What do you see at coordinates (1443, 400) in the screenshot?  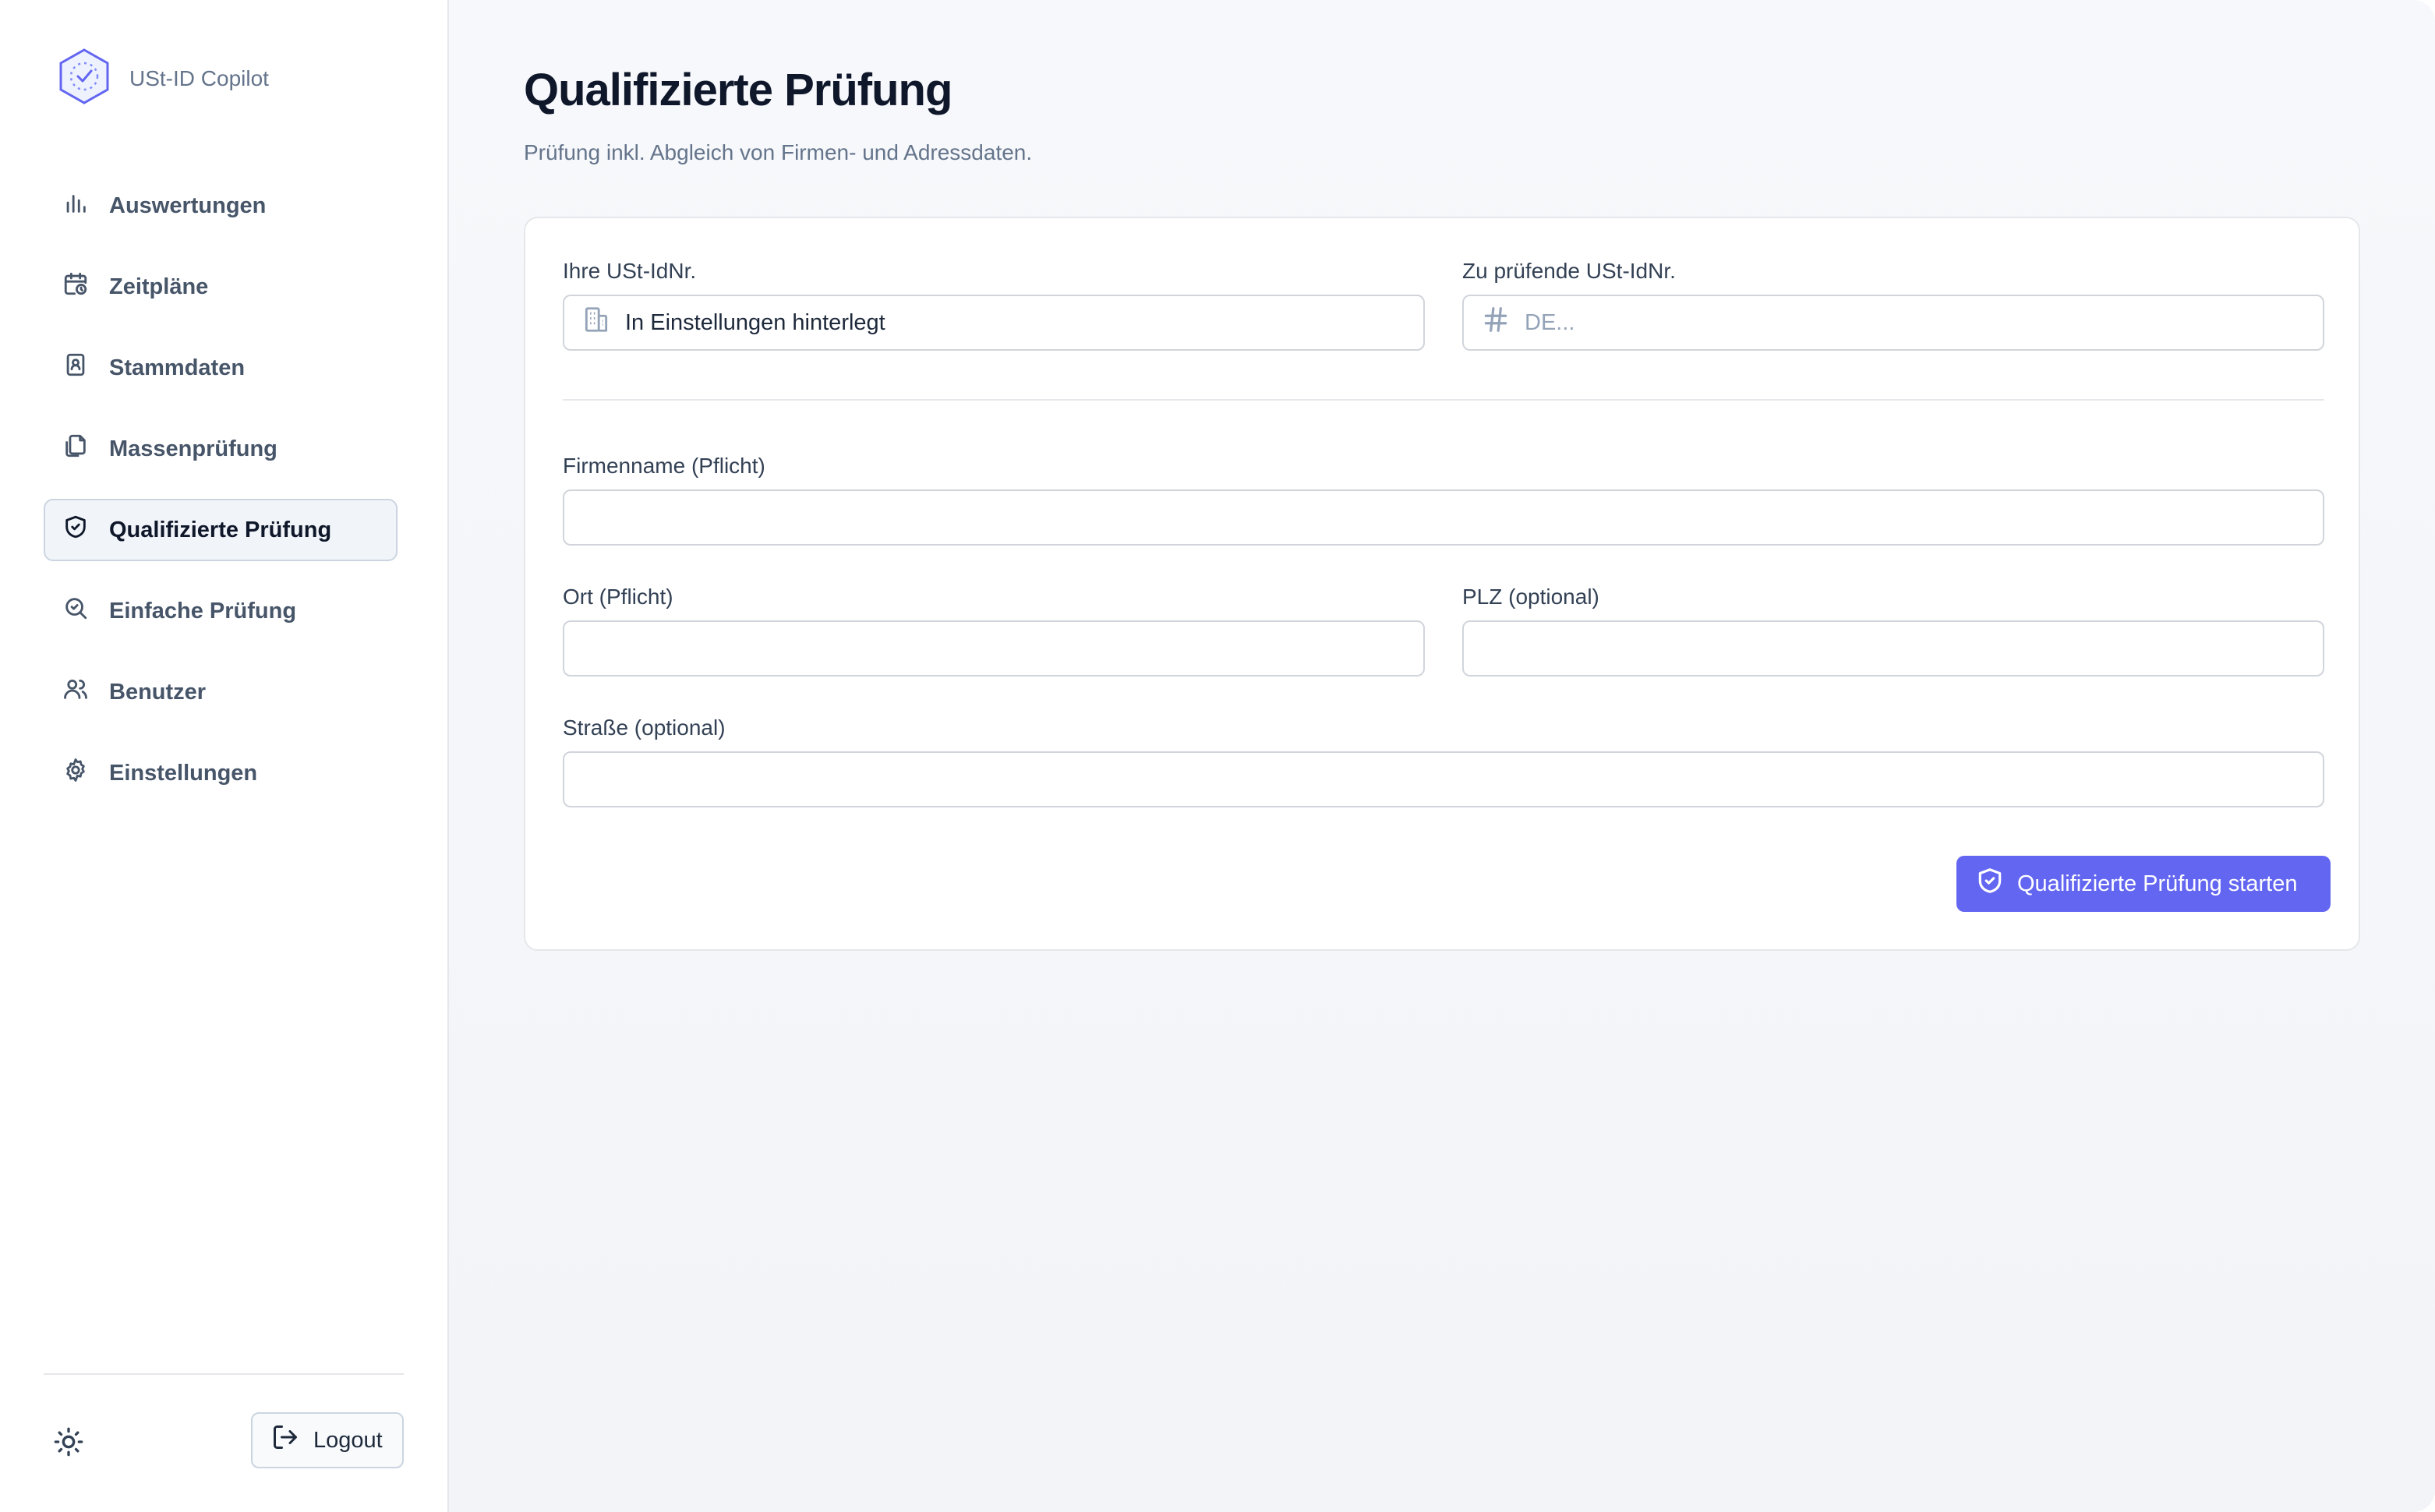 I see `form-divider` at bounding box center [1443, 400].